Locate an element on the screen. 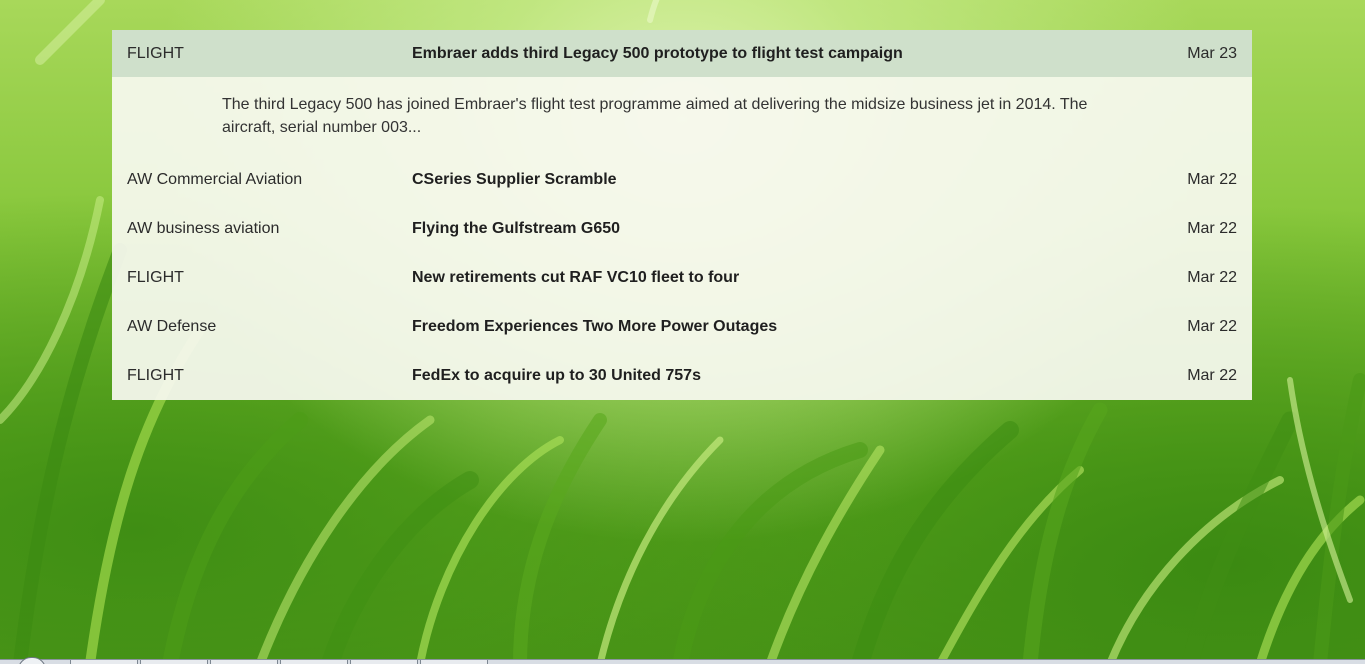  news-title-link: CSeries Supplier Scramble is located at coordinates (514, 180).